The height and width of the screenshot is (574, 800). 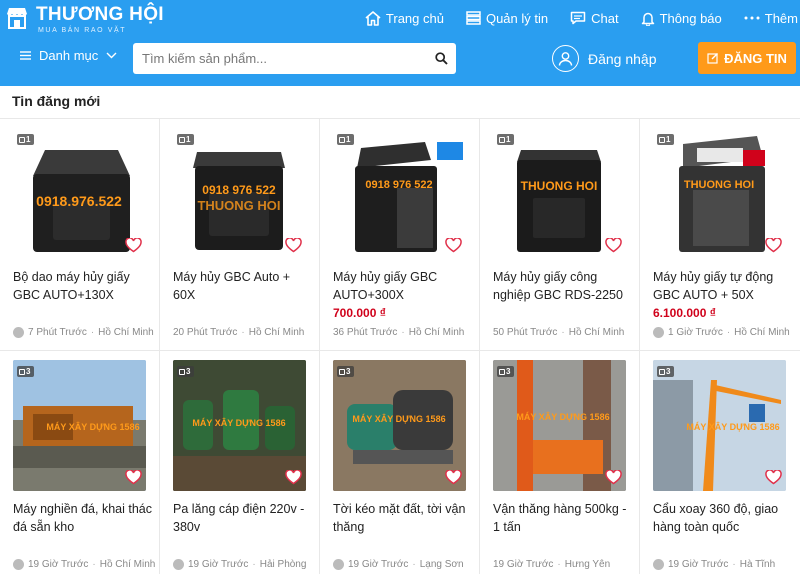 What do you see at coordinates (279, 58) in the screenshot?
I see `search-input` at bounding box center [279, 58].